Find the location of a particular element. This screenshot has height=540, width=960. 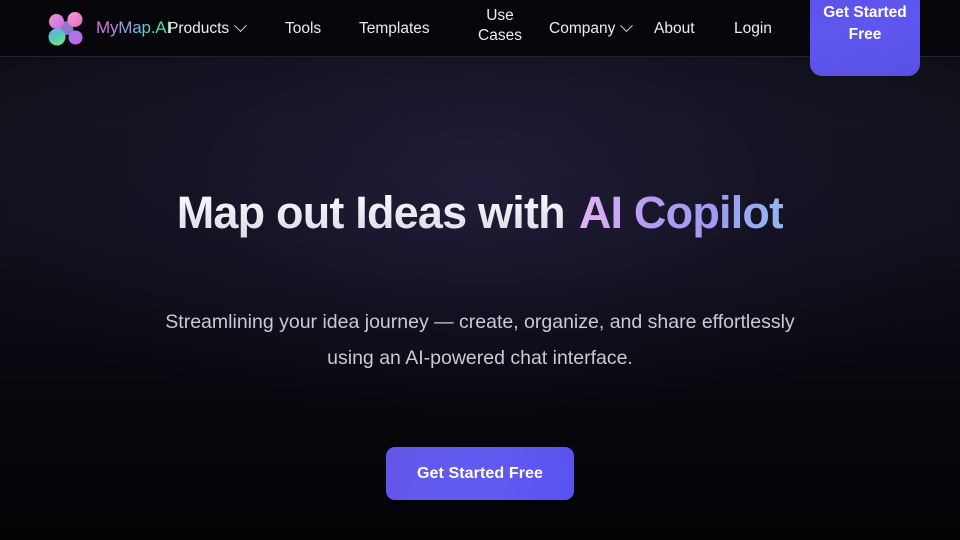

nav-item-company: Company is located at coordinates (591, 28).